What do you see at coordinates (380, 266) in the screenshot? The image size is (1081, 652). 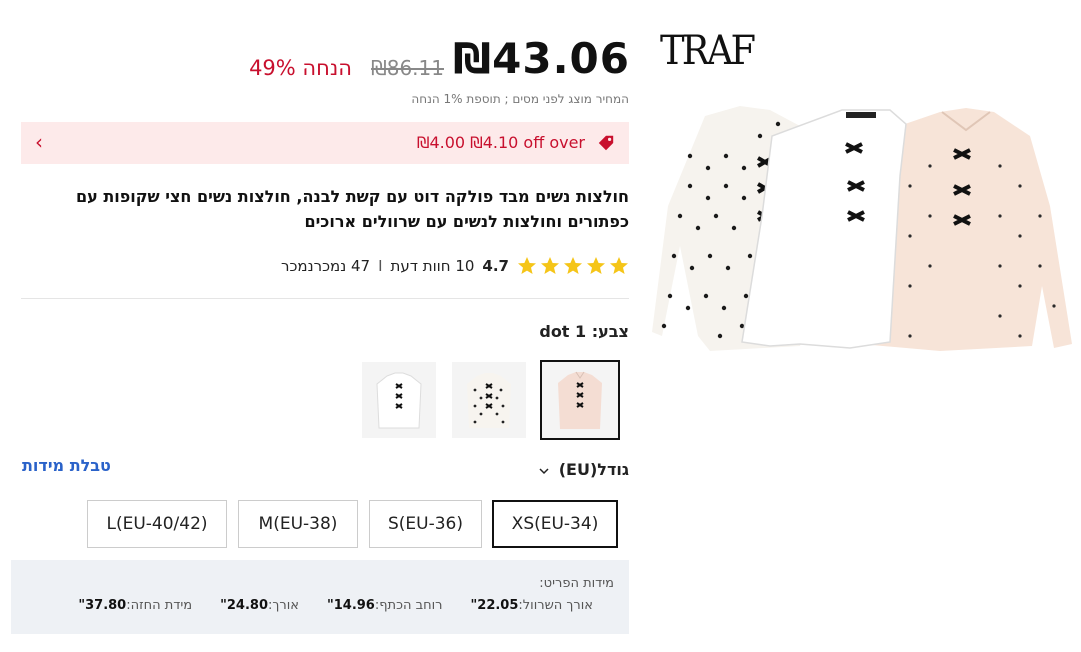 I see `separator: I` at bounding box center [380, 266].